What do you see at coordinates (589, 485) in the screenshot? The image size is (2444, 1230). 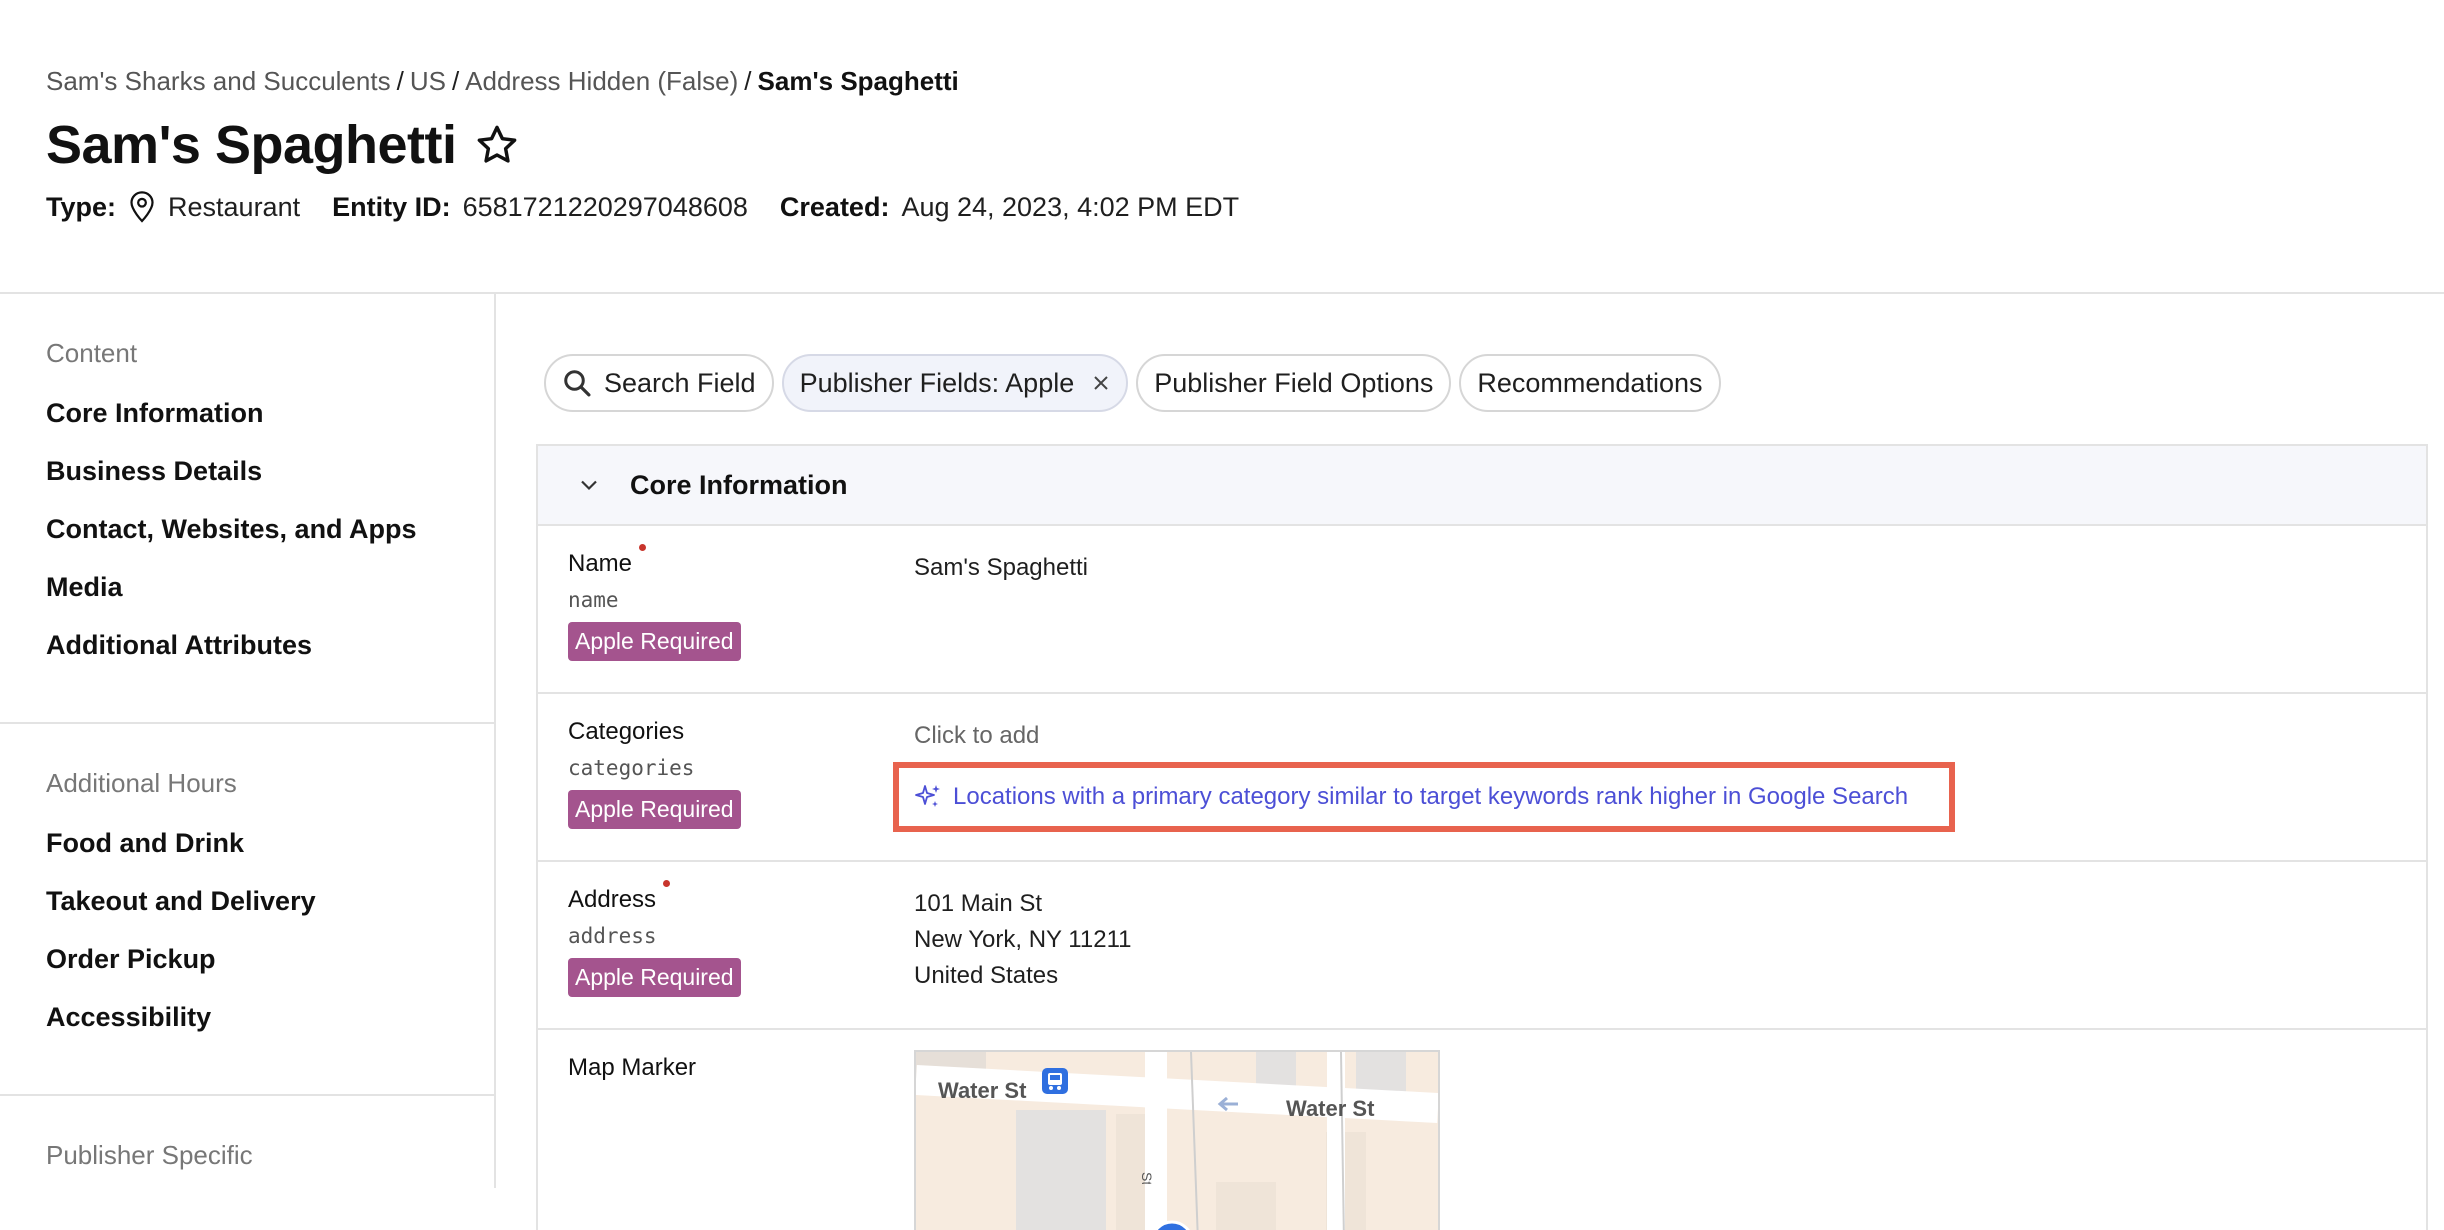 I see `chevron-down-icon` at bounding box center [589, 485].